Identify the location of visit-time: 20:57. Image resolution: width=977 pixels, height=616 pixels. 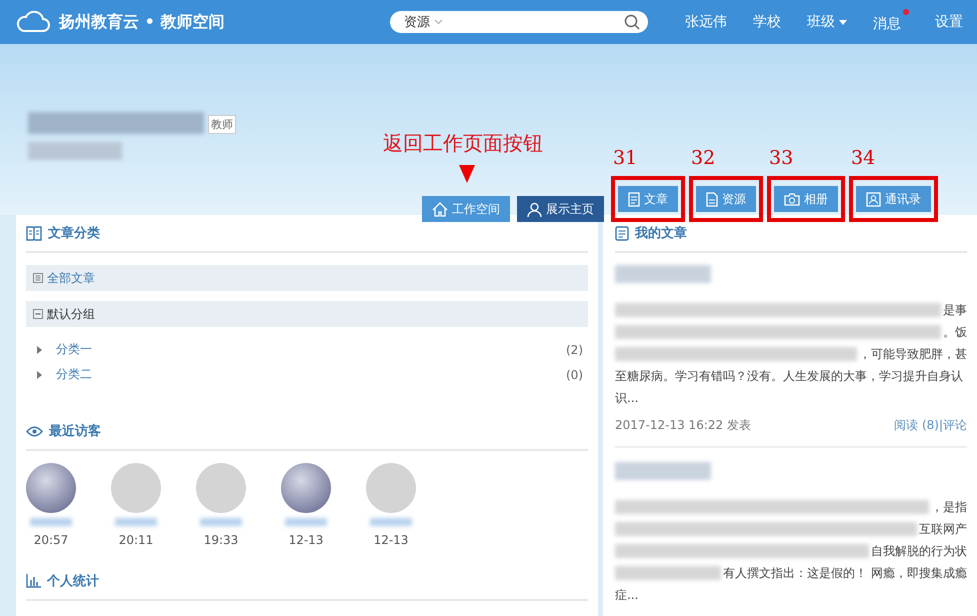
(51, 540).